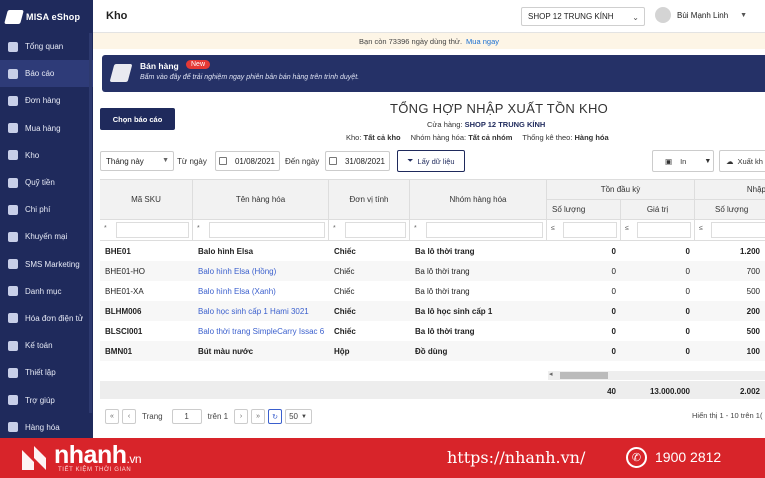 The image size is (765, 478). What do you see at coordinates (129, 416) in the screenshot?
I see `prev-page-icon: ‹` at bounding box center [129, 416].